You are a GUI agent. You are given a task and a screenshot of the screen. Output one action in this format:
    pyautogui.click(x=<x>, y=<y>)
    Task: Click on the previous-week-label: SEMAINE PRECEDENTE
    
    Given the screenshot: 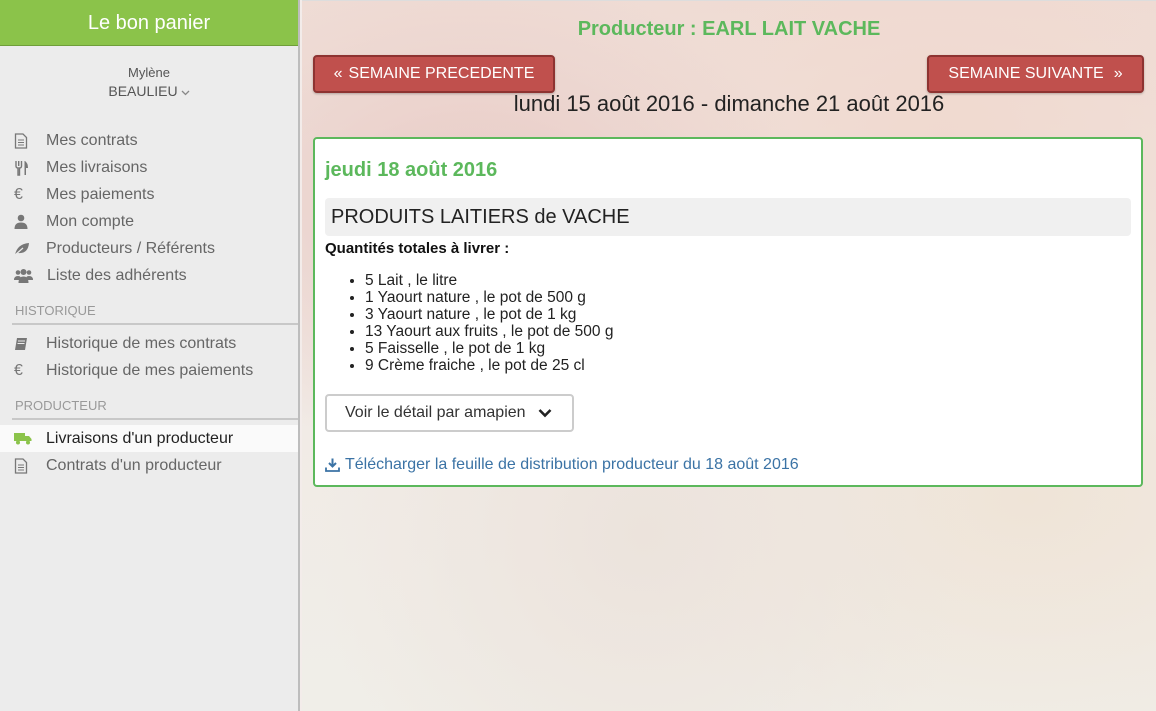 What is the action you would take?
    pyautogui.click(x=441, y=73)
    